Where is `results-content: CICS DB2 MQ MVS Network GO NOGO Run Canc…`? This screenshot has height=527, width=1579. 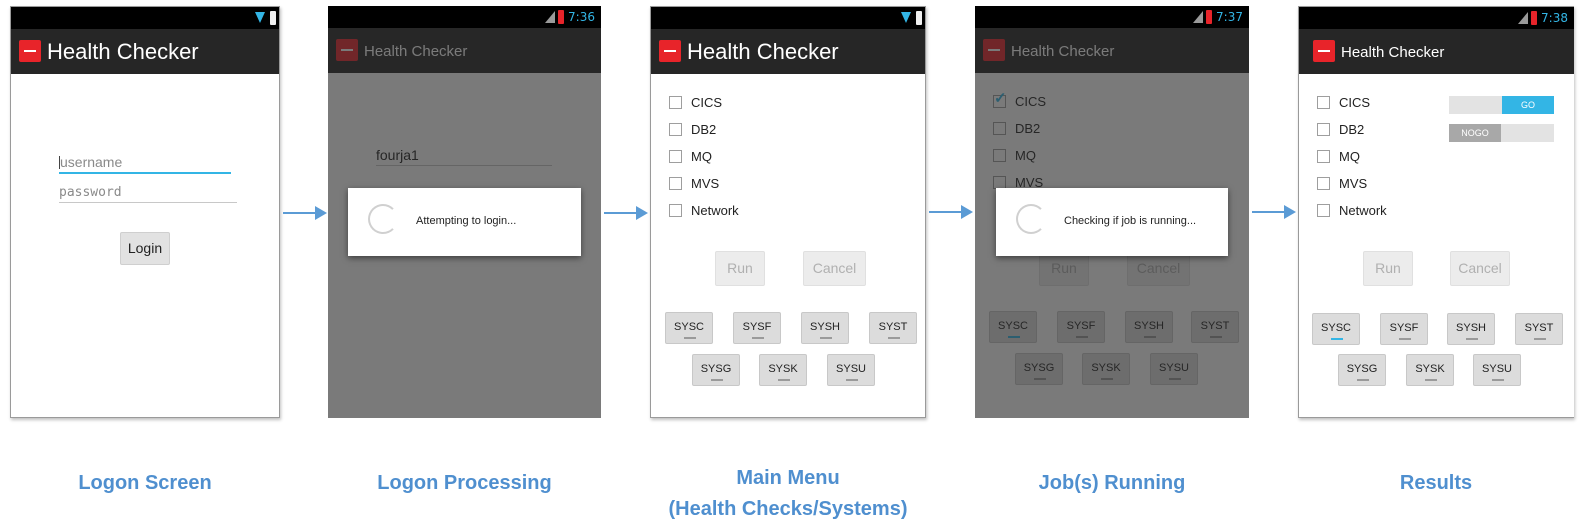
results-content: CICS DB2 MQ MVS Network GO NOGO Run Canc… is located at coordinates (1436, 245).